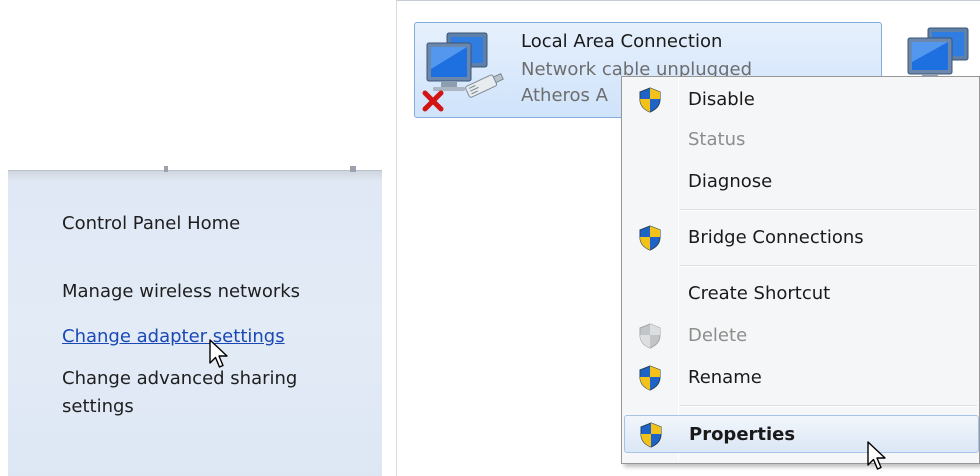 This screenshot has height=476, width=980. Describe the element at coordinates (622, 41) in the screenshot. I see `adapter-name: Local Area Connection` at that location.